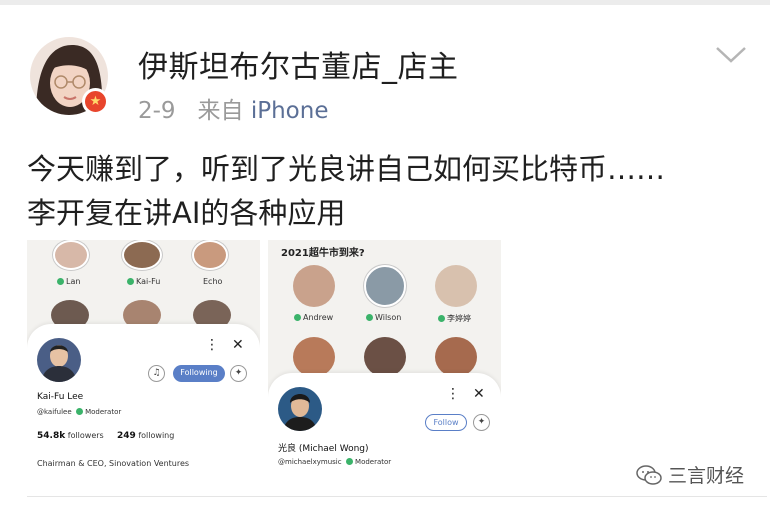 The image size is (770, 507). What do you see at coordinates (385, 2) in the screenshot?
I see `top-divider` at bounding box center [385, 2].